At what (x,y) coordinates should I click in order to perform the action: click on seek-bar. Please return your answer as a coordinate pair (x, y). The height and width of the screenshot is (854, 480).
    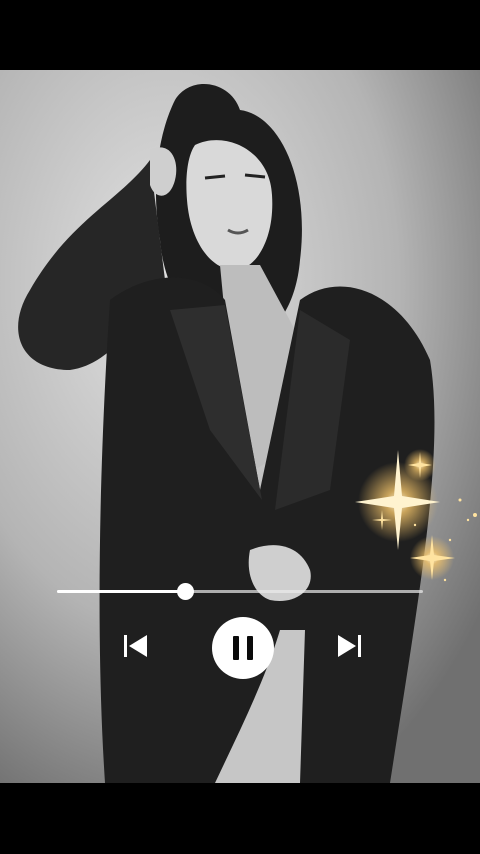
    Looking at the image, I should click on (240, 592).